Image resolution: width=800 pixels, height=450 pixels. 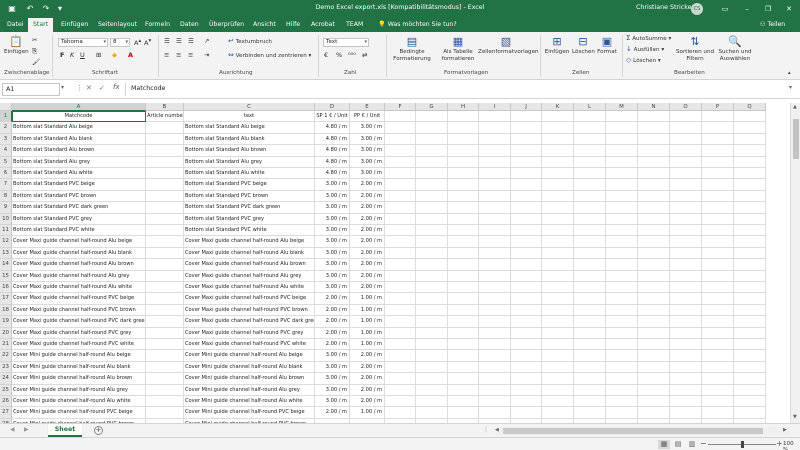 I want to click on header-cell: Article number, so click(x=165, y=117).